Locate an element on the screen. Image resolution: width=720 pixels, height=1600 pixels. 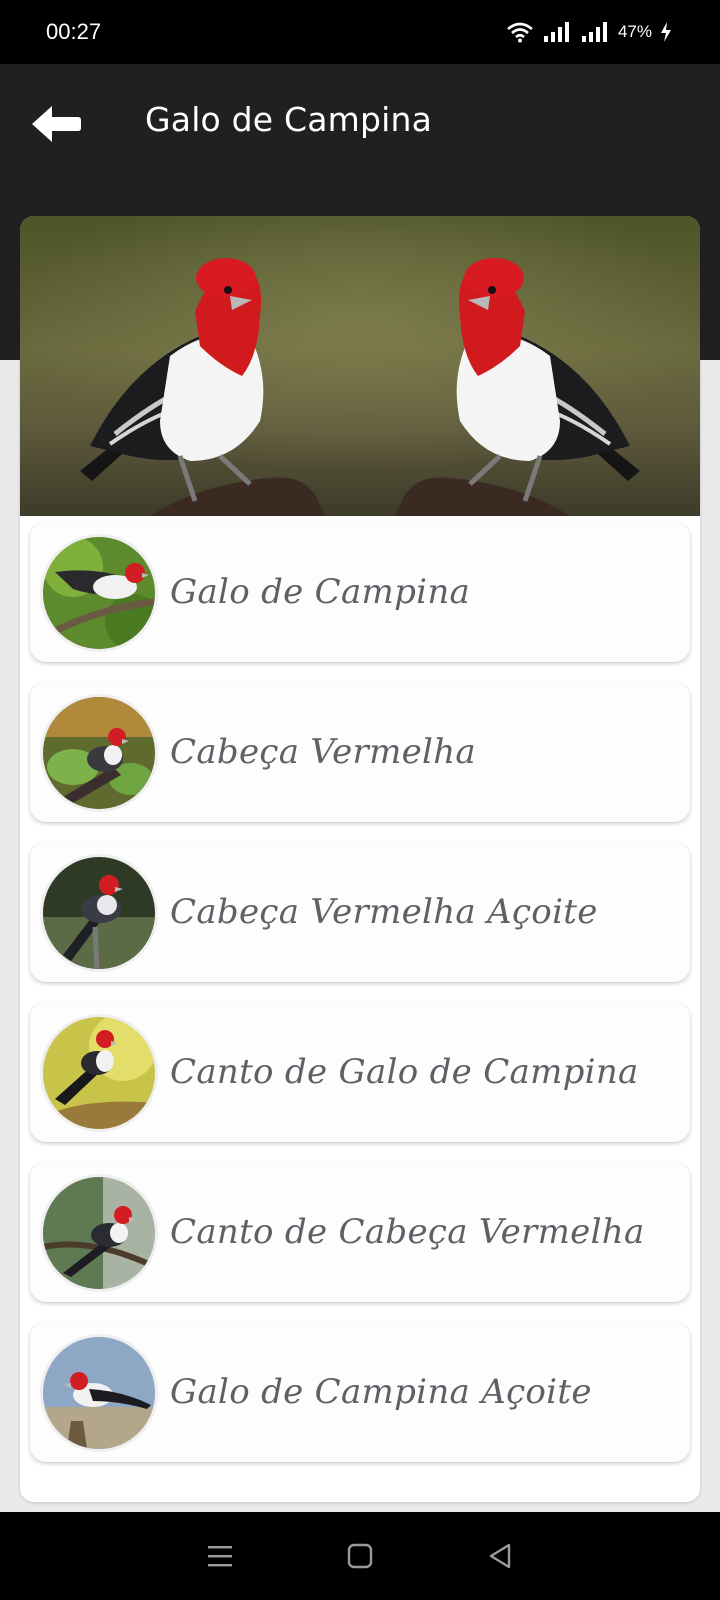
list-item: Galo de Campina is located at coordinates (360, 592).